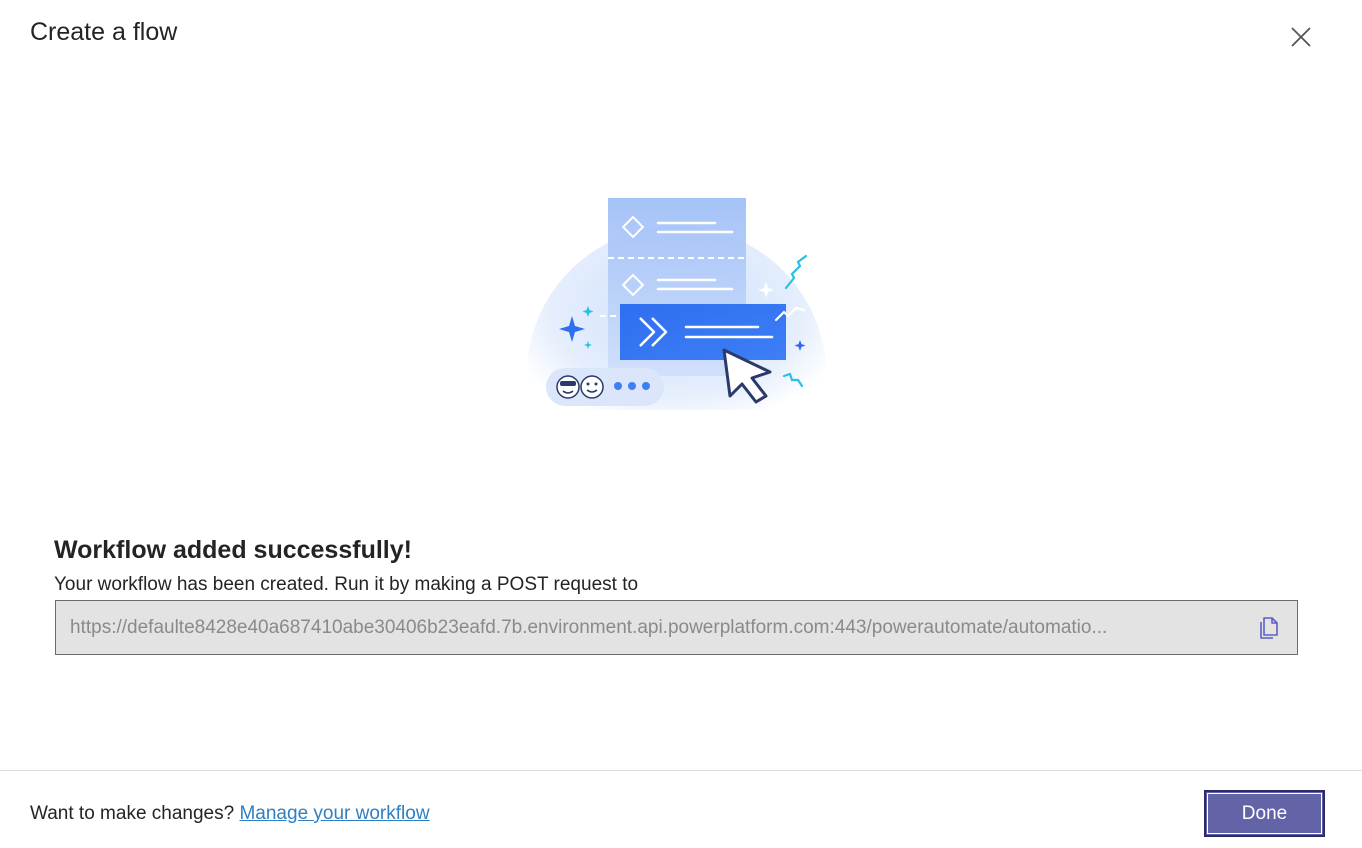  I want to click on copy-url-button, so click(1268, 628).